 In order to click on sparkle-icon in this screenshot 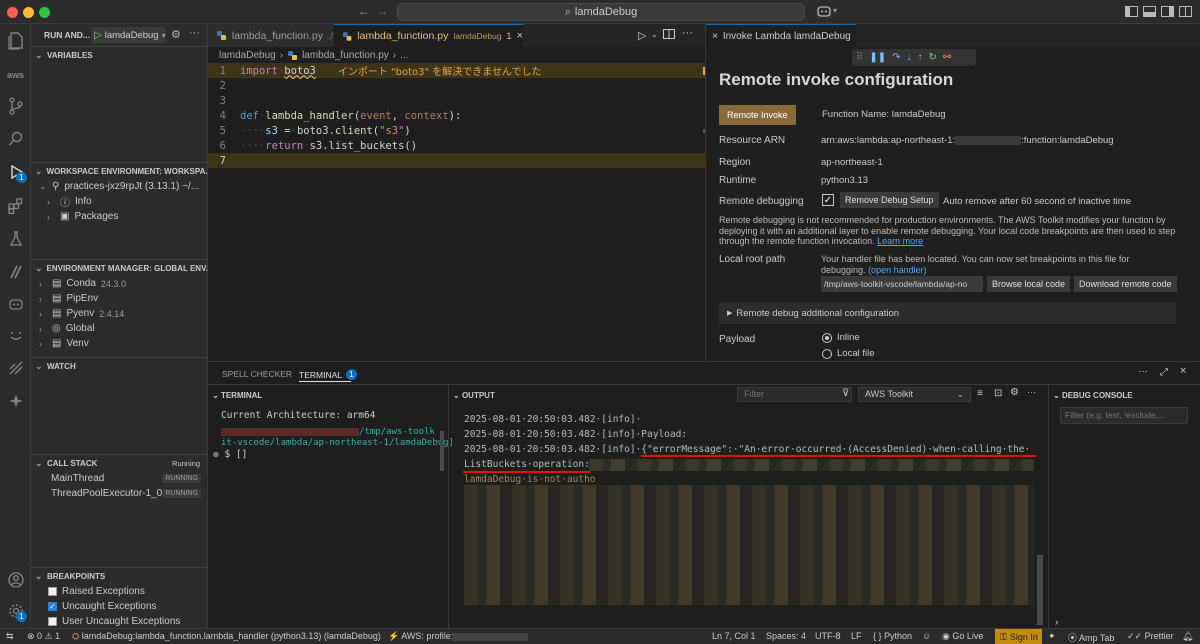, I will do `click(15, 400)`.